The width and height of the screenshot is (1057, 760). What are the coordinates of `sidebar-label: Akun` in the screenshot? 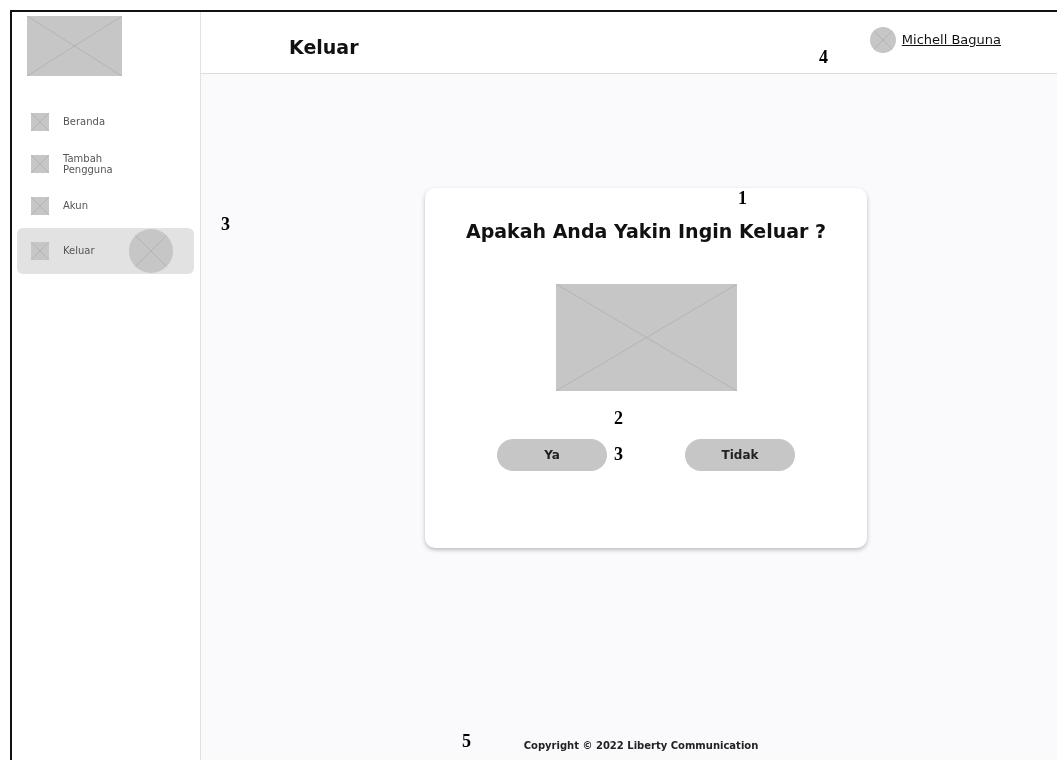 It's located at (76, 206).